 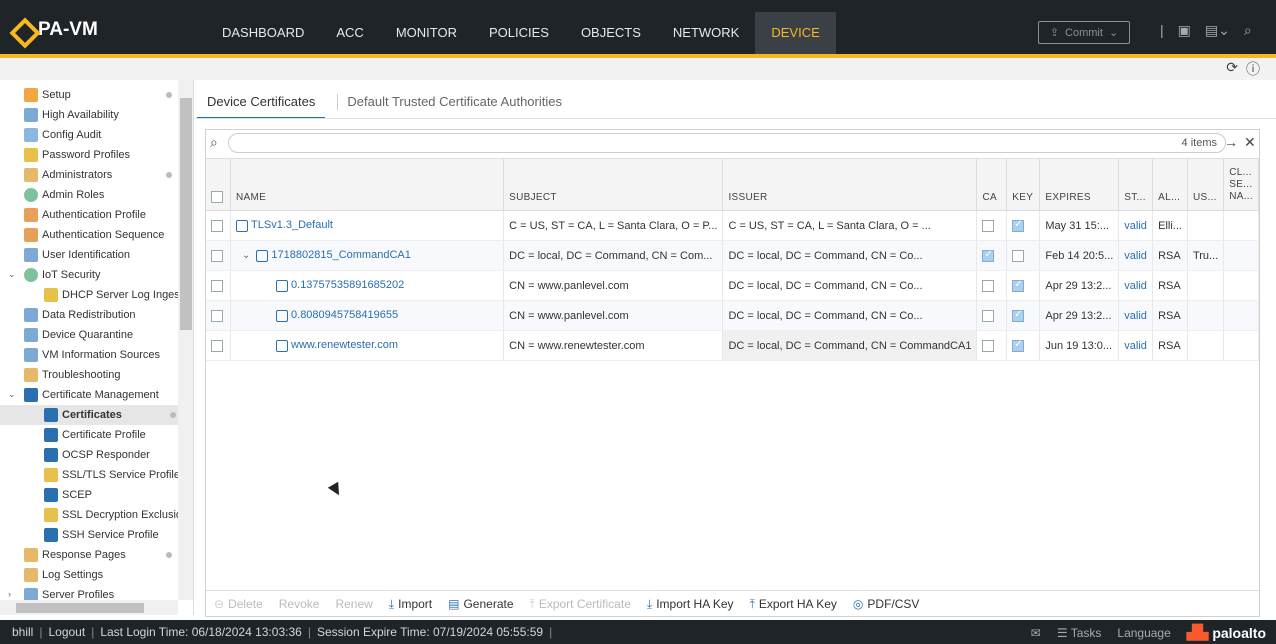 I want to click on sidebar-item-administrators: Administrators, so click(x=99, y=175).